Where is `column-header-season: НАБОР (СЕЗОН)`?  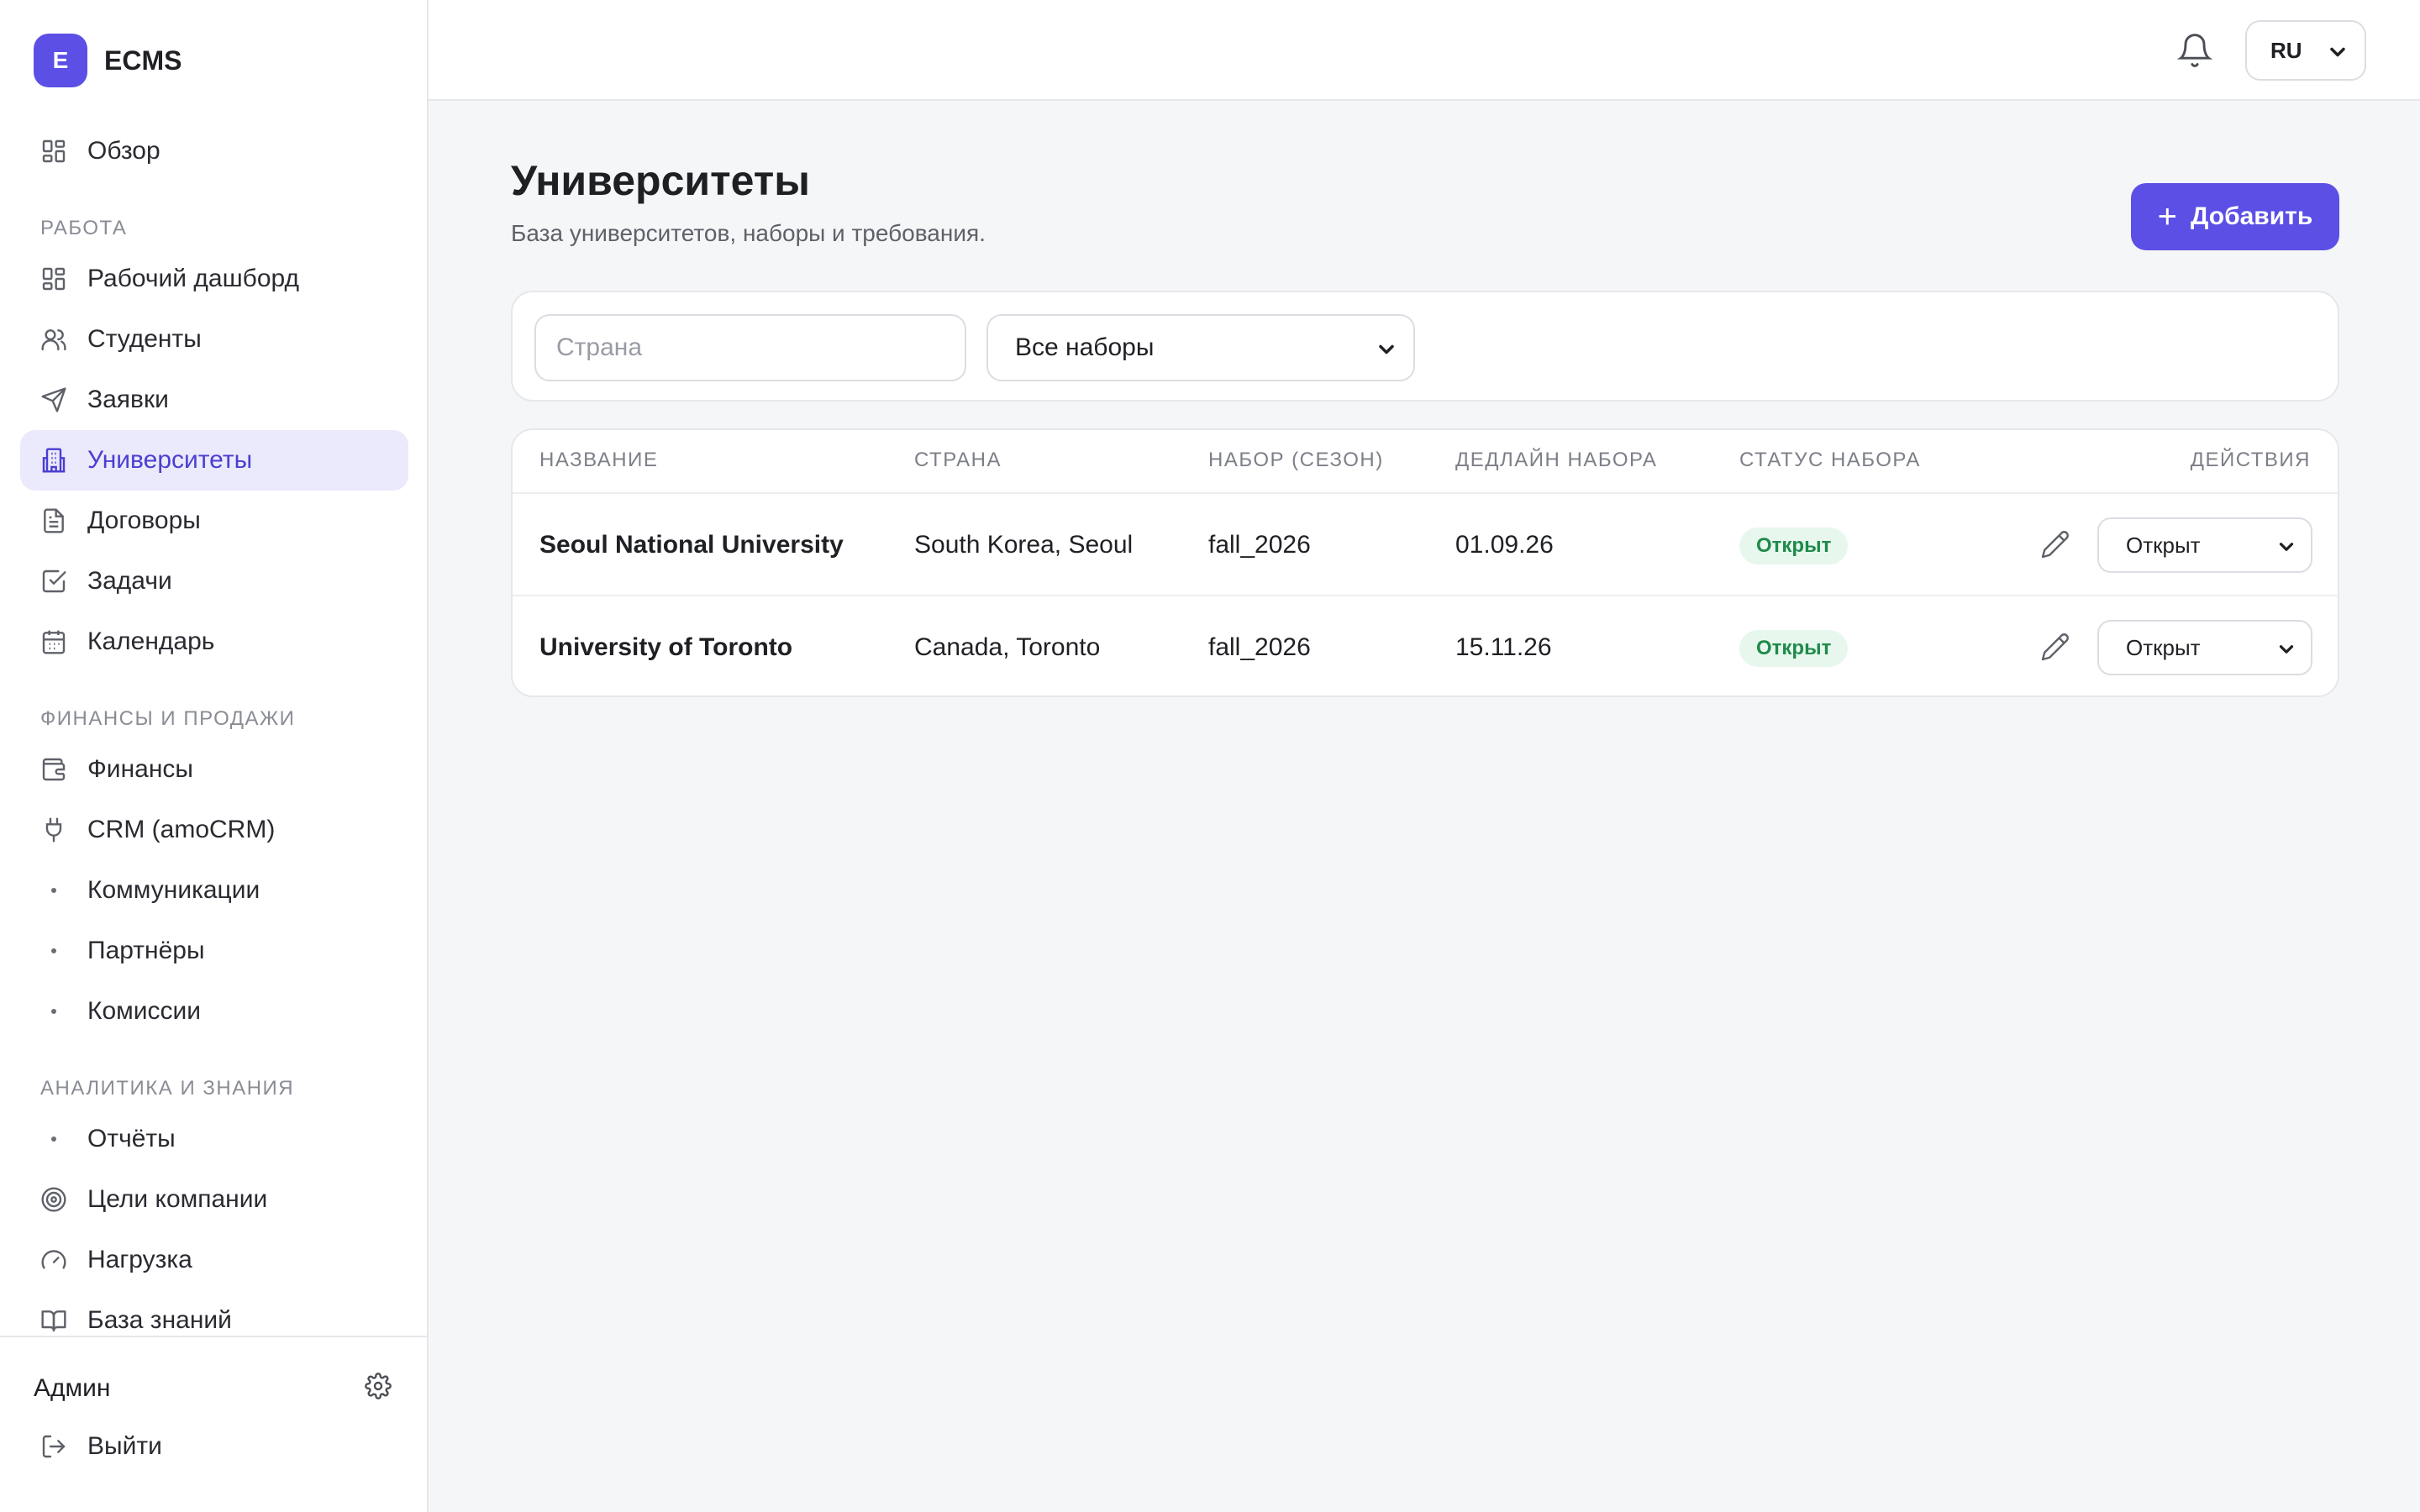
column-header-season: НАБОР (СЕЗОН) is located at coordinates (1296, 460).